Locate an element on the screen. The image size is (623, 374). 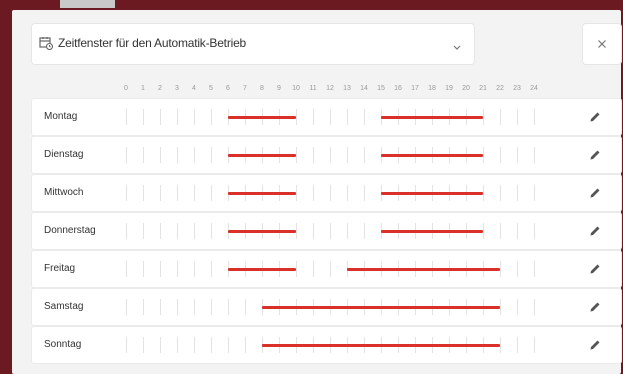
day-label: Sonntag is located at coordinates (63, 344).